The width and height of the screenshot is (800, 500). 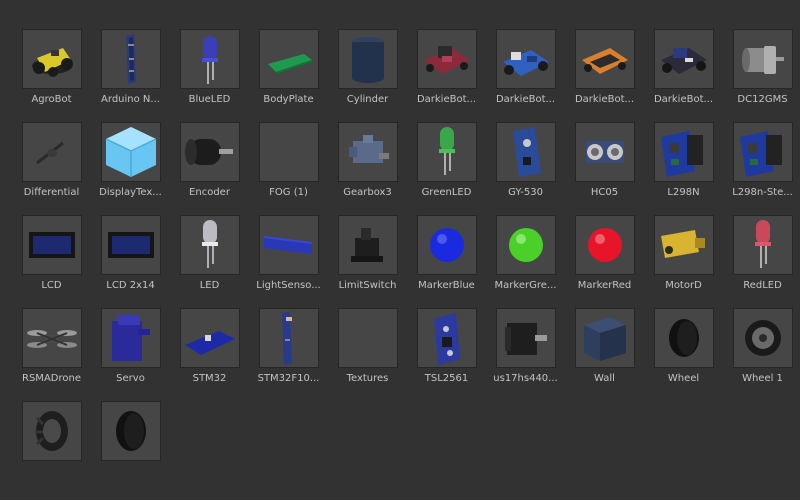 I want to click on asset-item: Wheel, so click(x=683, y=354).